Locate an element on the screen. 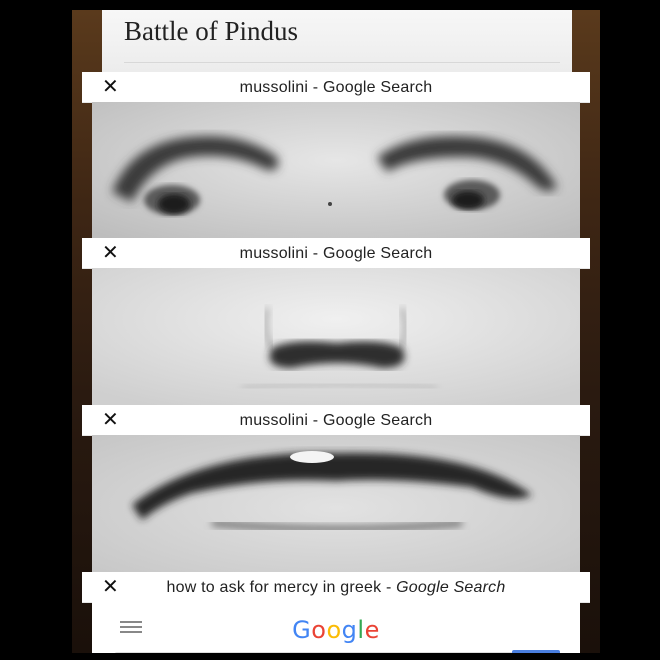 This screenshot has width=660, height=660. google-logo-letter: e is located at coordinates (372, 630).